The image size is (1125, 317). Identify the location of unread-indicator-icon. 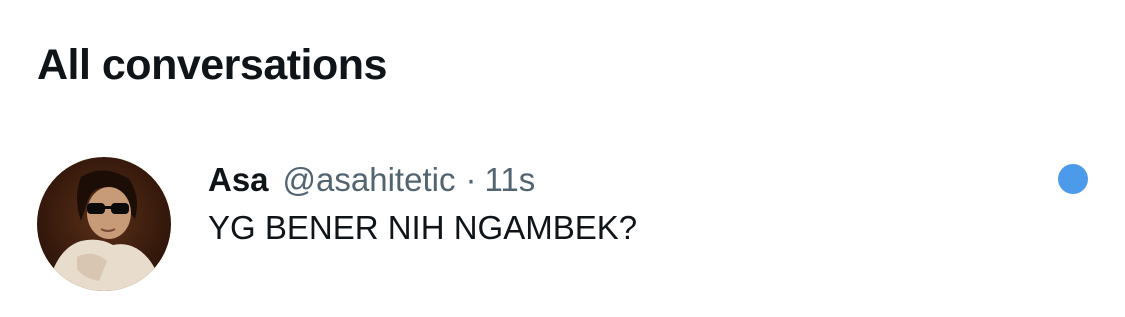
(1073, 179).